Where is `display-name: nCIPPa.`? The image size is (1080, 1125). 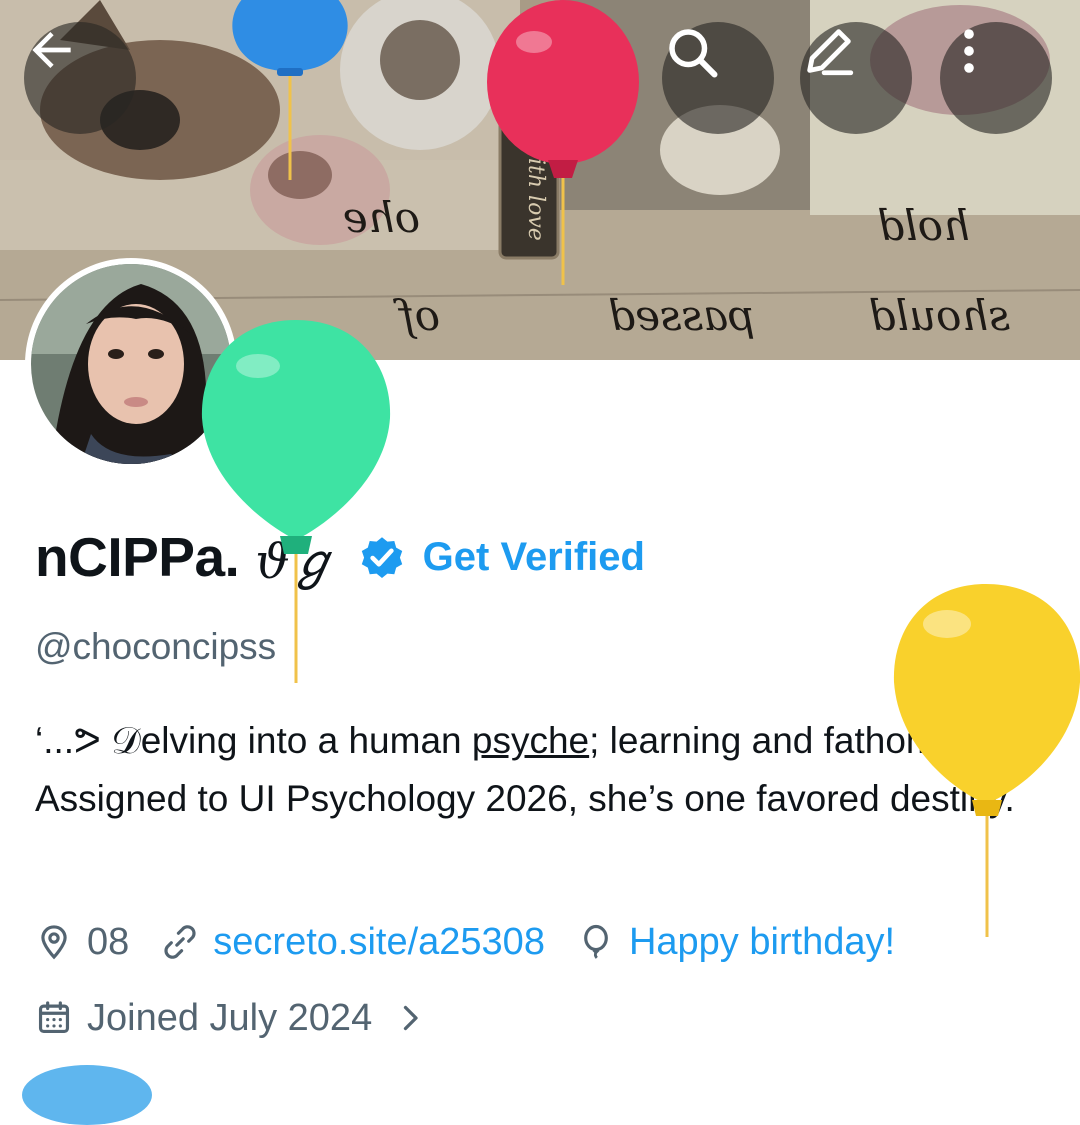 display-name: nCIPPa. is located at coordinates (137, 557).